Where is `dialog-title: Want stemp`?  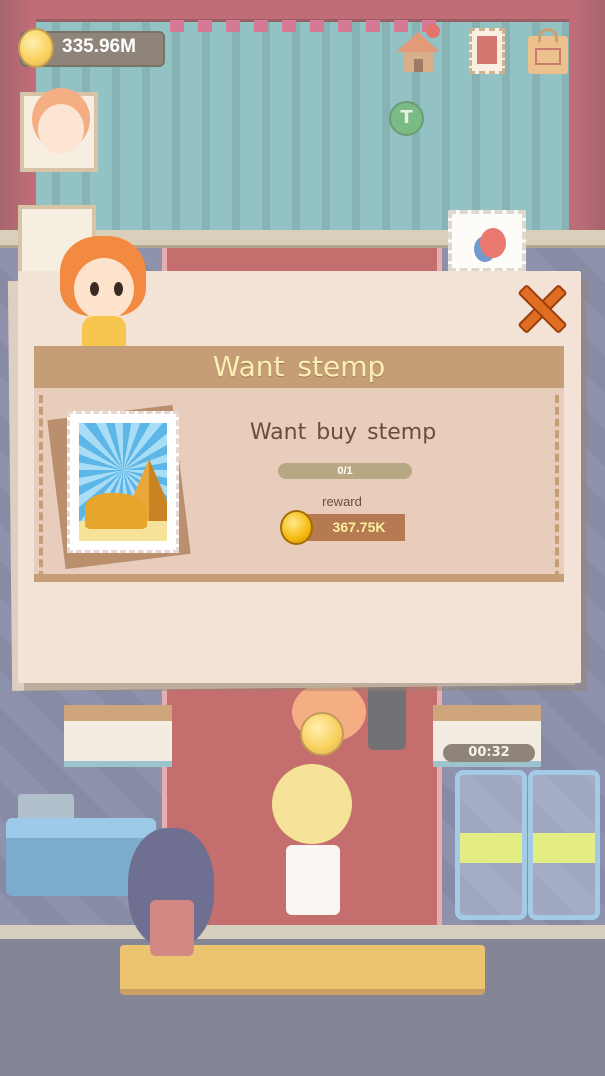 dialog-title: Want stemp is located at coordinates (299, 366).